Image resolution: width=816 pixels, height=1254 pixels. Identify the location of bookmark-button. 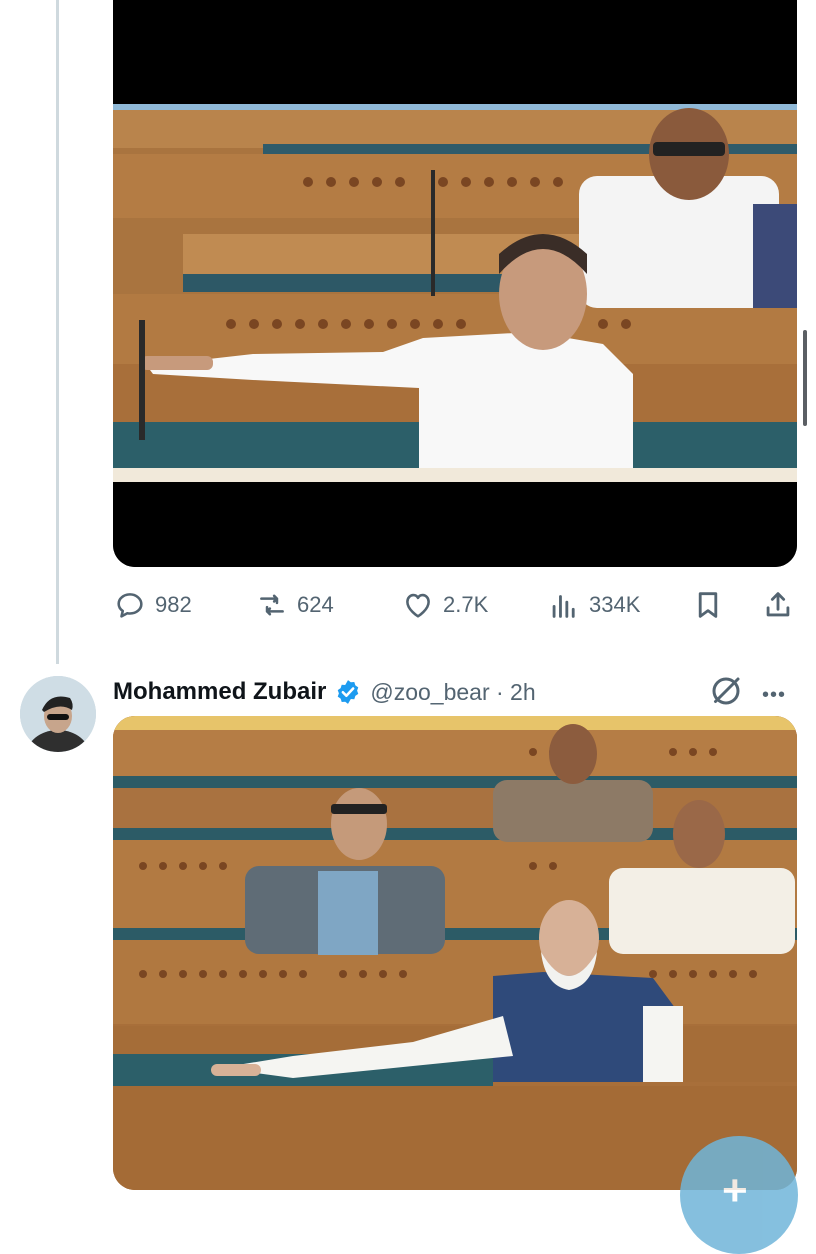
(708, 605).